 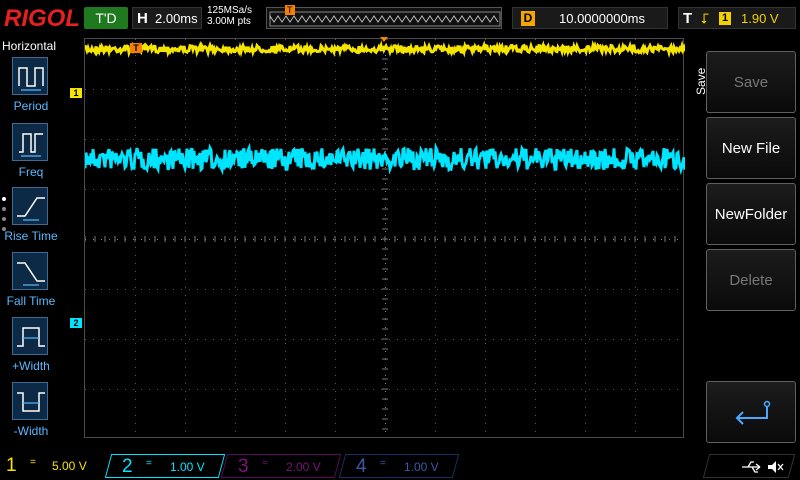 I want to click on acquisition-info: 125MSa/s 3.00M pts, so click(x=229, y=16).